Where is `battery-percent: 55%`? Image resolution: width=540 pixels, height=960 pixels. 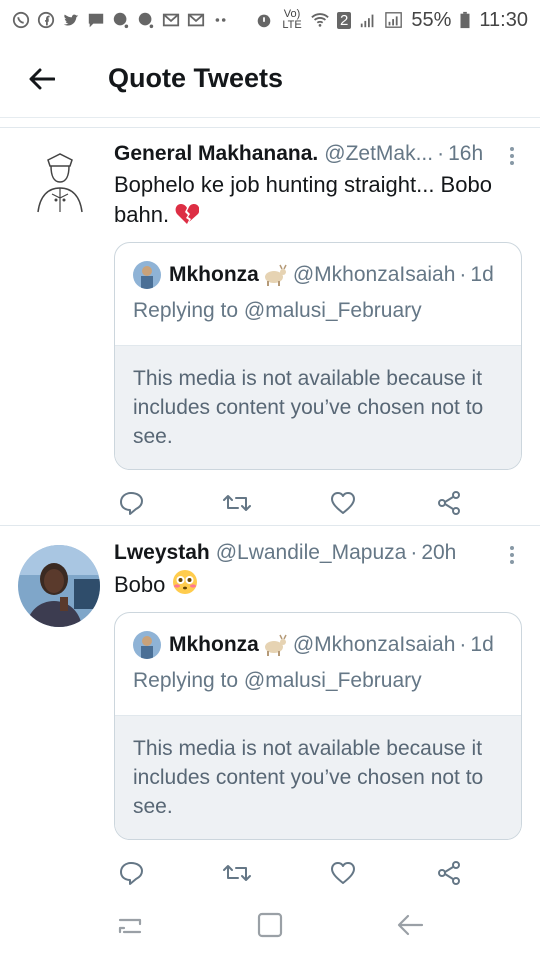
battery-percent: 55% is located at coordinates (431, 19).